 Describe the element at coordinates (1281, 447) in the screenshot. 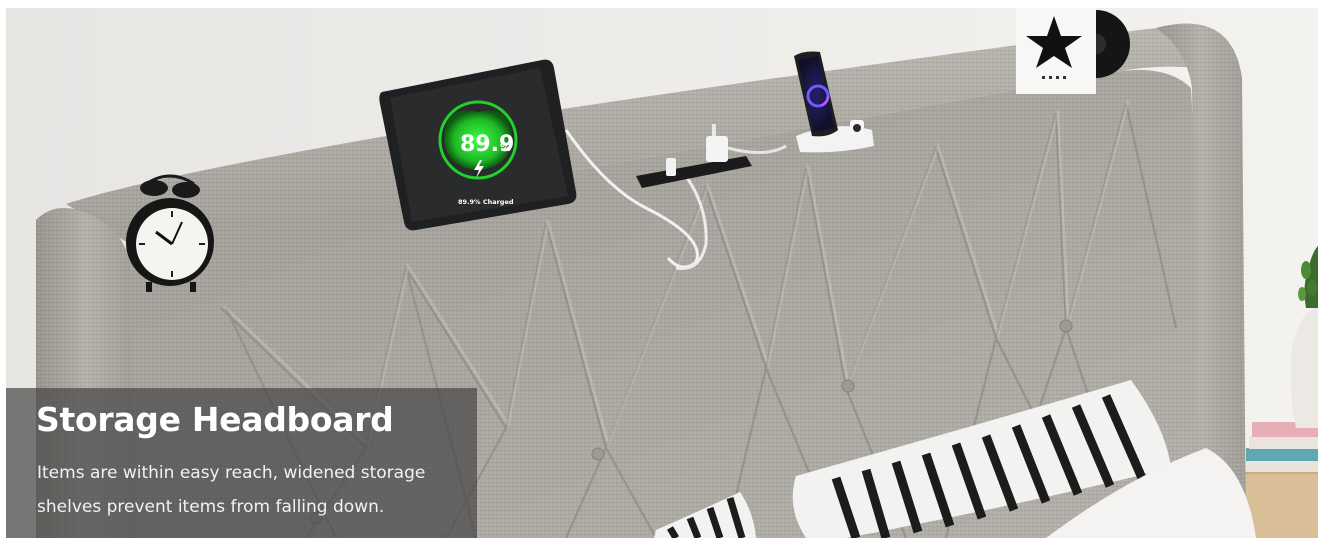

I see `books` at that location.